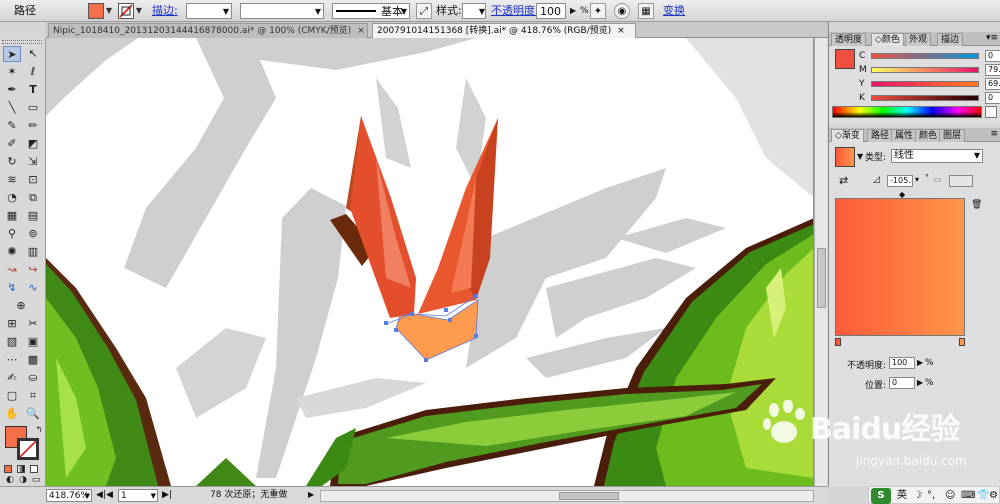 This screenshot has width=1000, height=504. What do you see at coordinates (22, 42) in the screenshot?
I see `panel-grip` at bounding box center [22, 42].